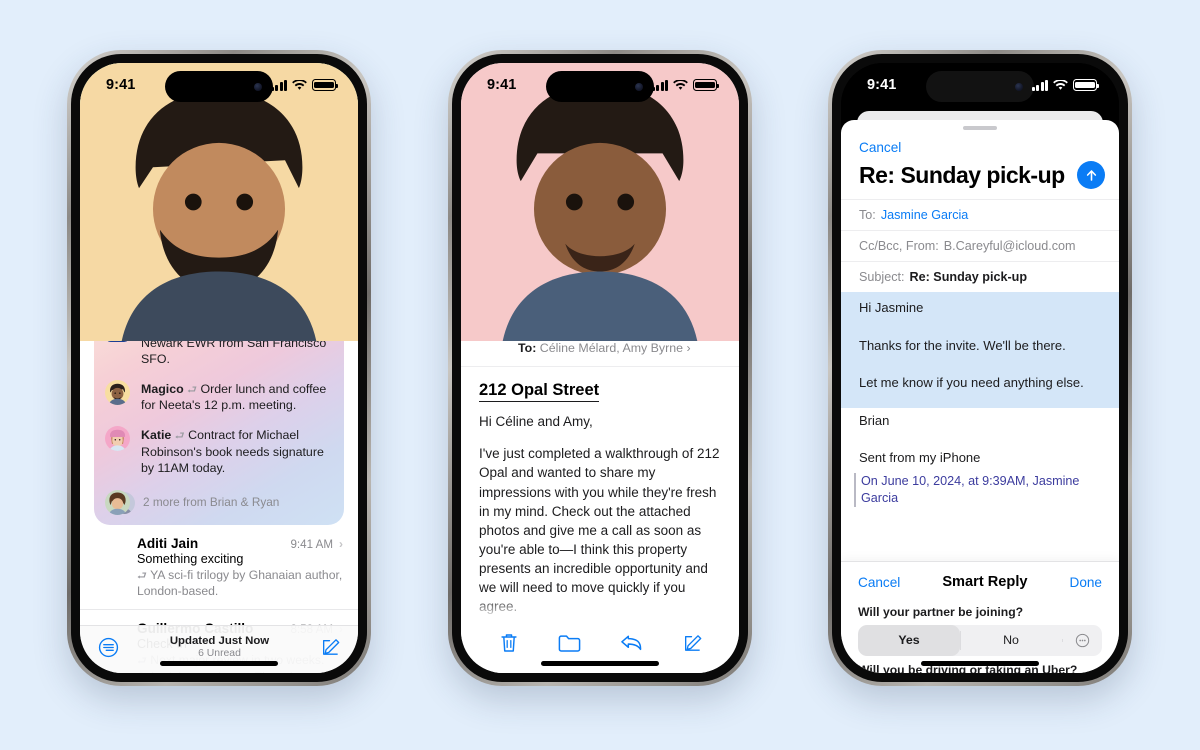 The height and width of the screenshot is (750, 1200). I want to click on reply-button, so click(631, 643).